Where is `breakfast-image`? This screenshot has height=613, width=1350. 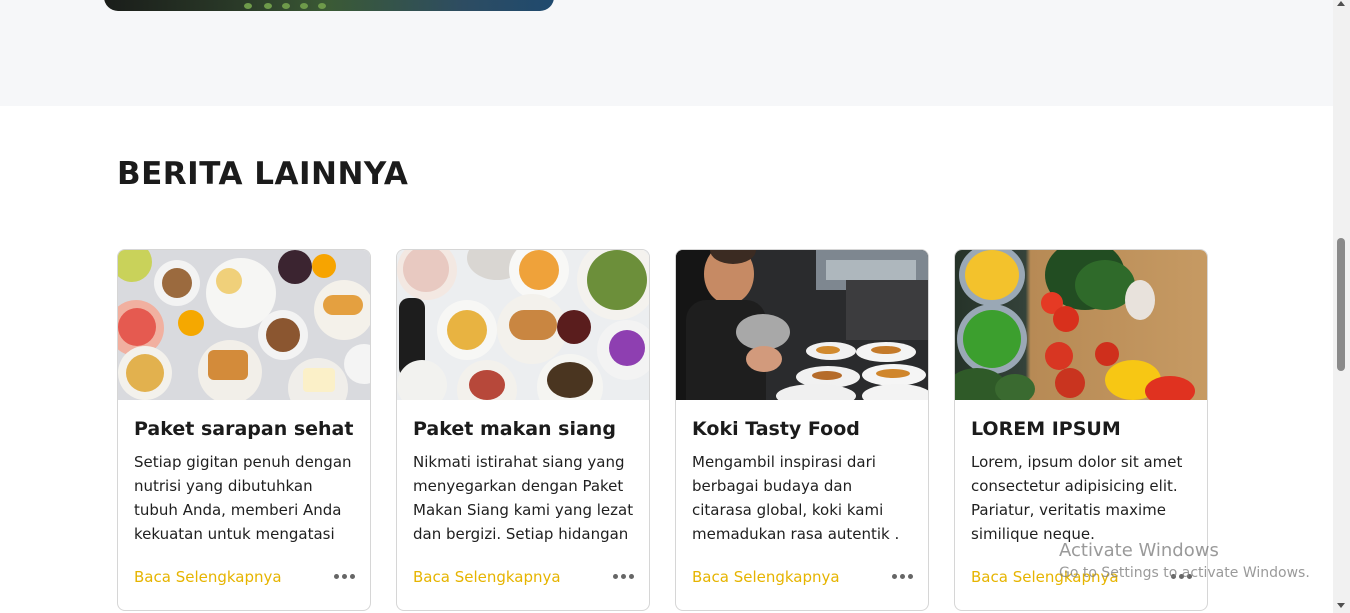 breakfast-image is located at coordinates (244, 325).